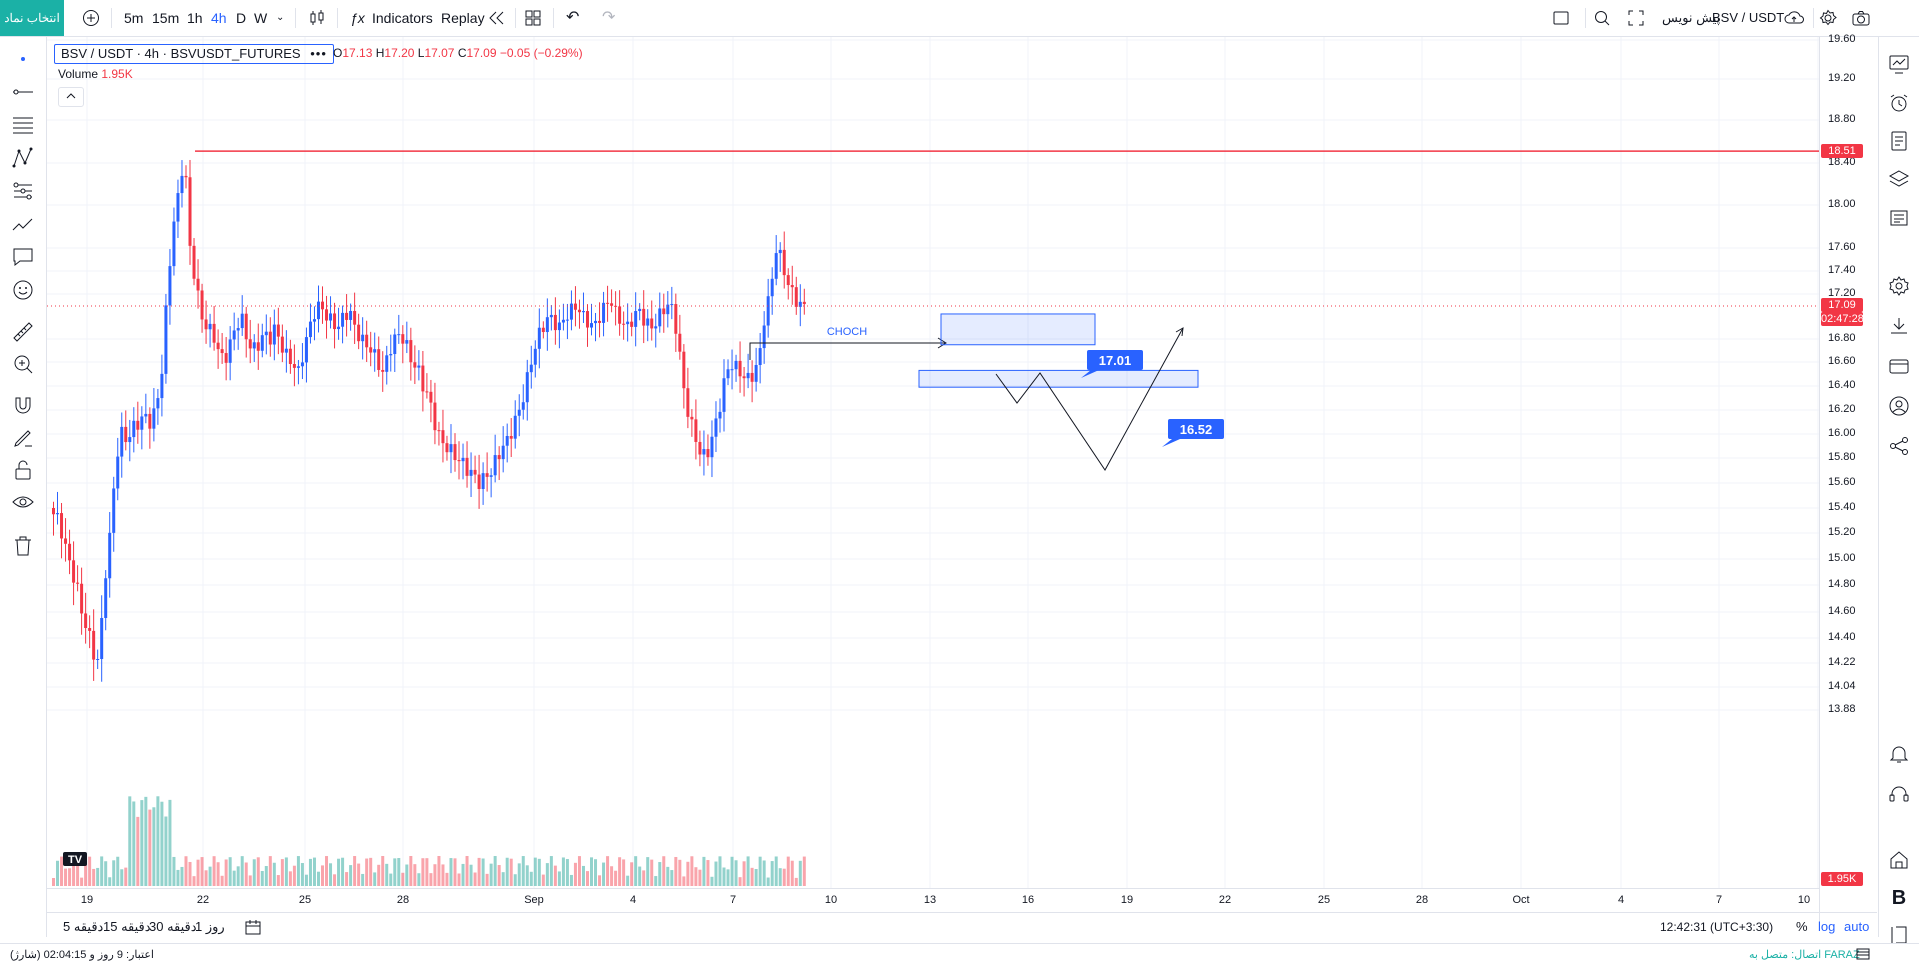  Describe the element at coordinates (1828, 18) in the screenshot. I see `settings-icon` at that location.